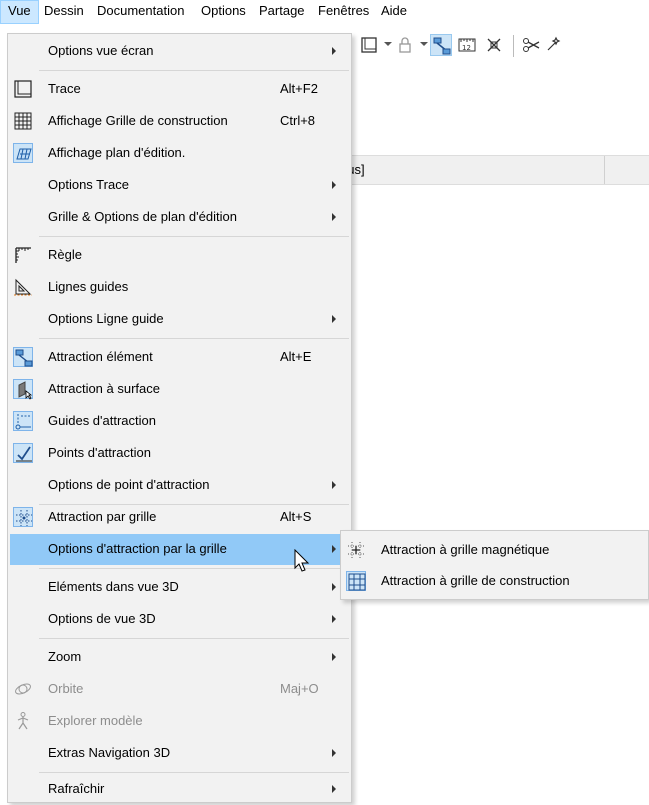 Image resolution: width=649 pixels, height=805 pixels. I want to click on menu-item-label: Trace, so click(64, 88).